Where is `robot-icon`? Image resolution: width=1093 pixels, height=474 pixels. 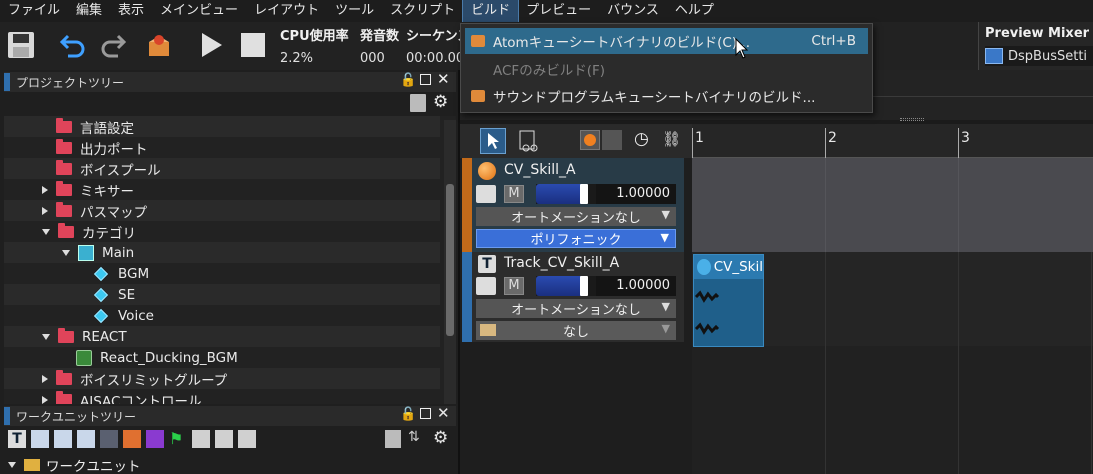
robot-icon is located at coordinates (201, 439).